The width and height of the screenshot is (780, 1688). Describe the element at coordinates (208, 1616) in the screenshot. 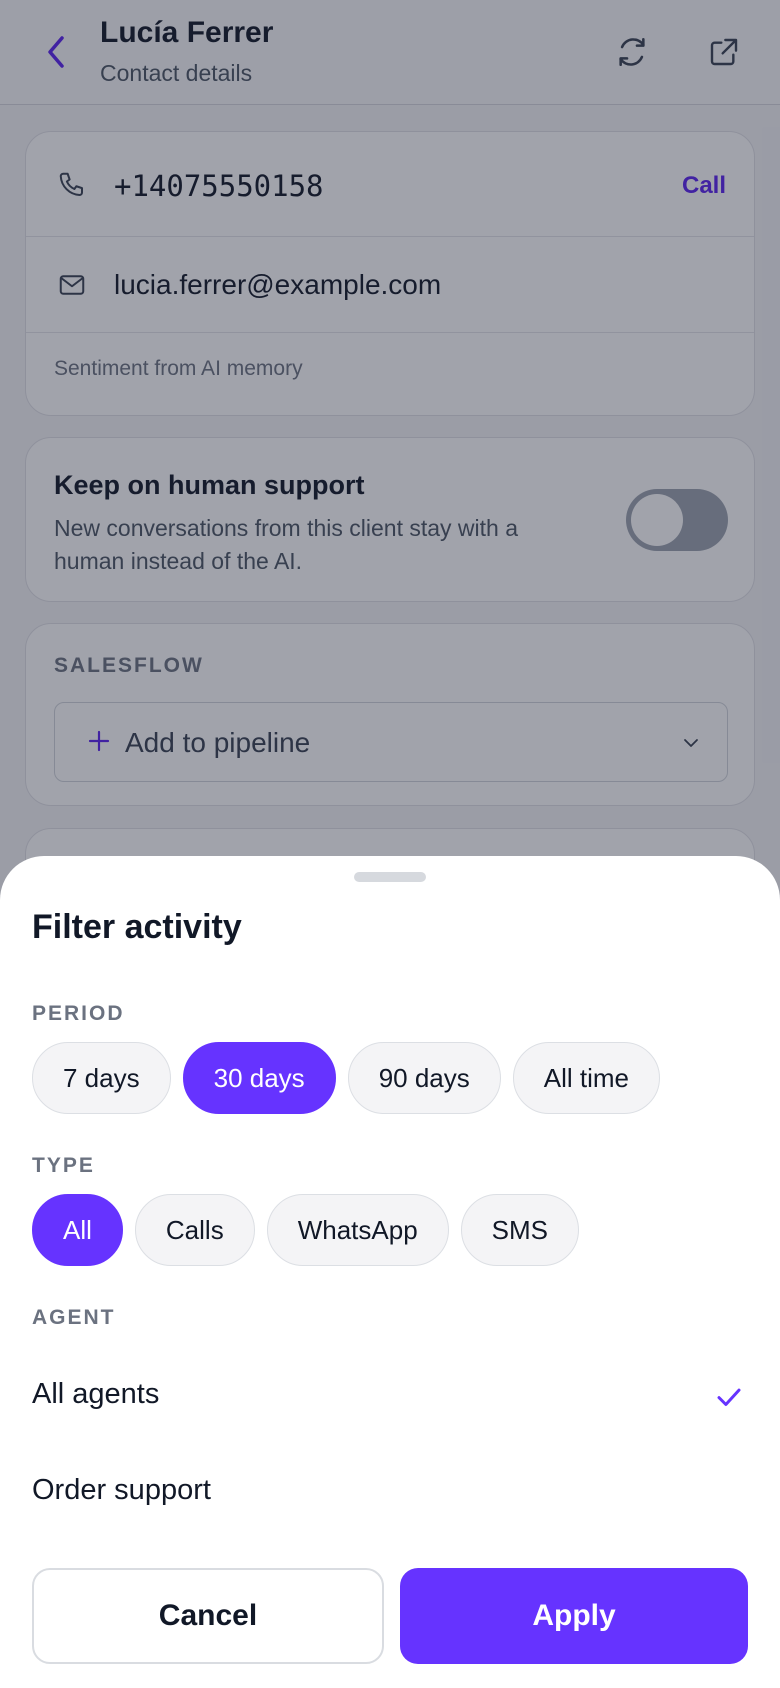

I see `cancel-button: Cancel` at that location.